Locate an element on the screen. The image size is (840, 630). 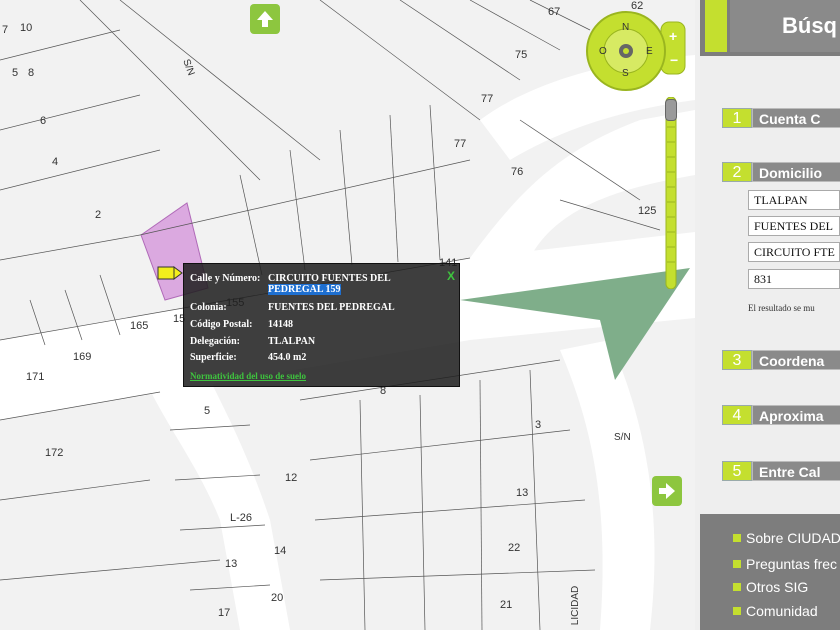
calle-field: CIRCUITO FTE is located at coordinates (794, 252).